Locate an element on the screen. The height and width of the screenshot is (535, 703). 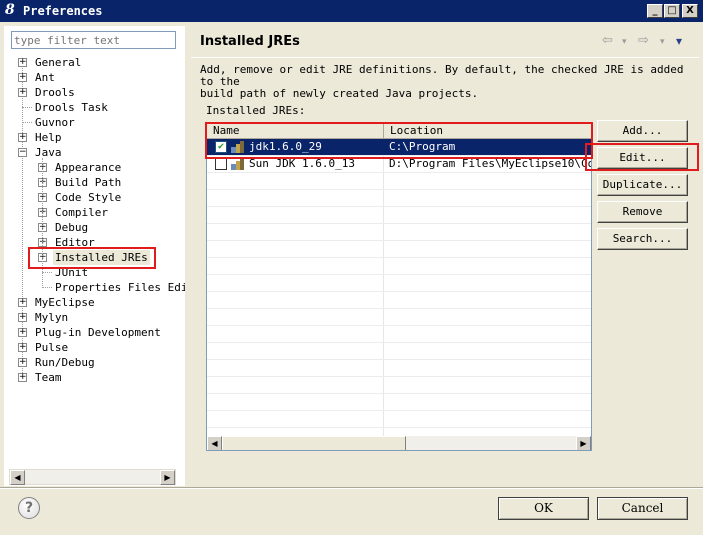
tree-item-label: General is located at coordinates (58, 62).